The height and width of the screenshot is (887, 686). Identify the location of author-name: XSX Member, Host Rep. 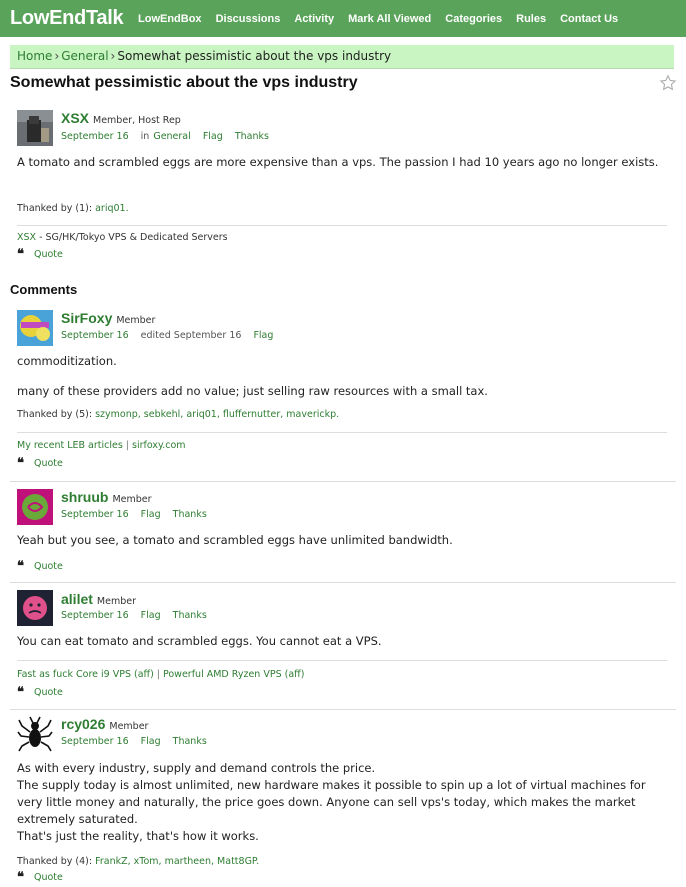
(121, 118).